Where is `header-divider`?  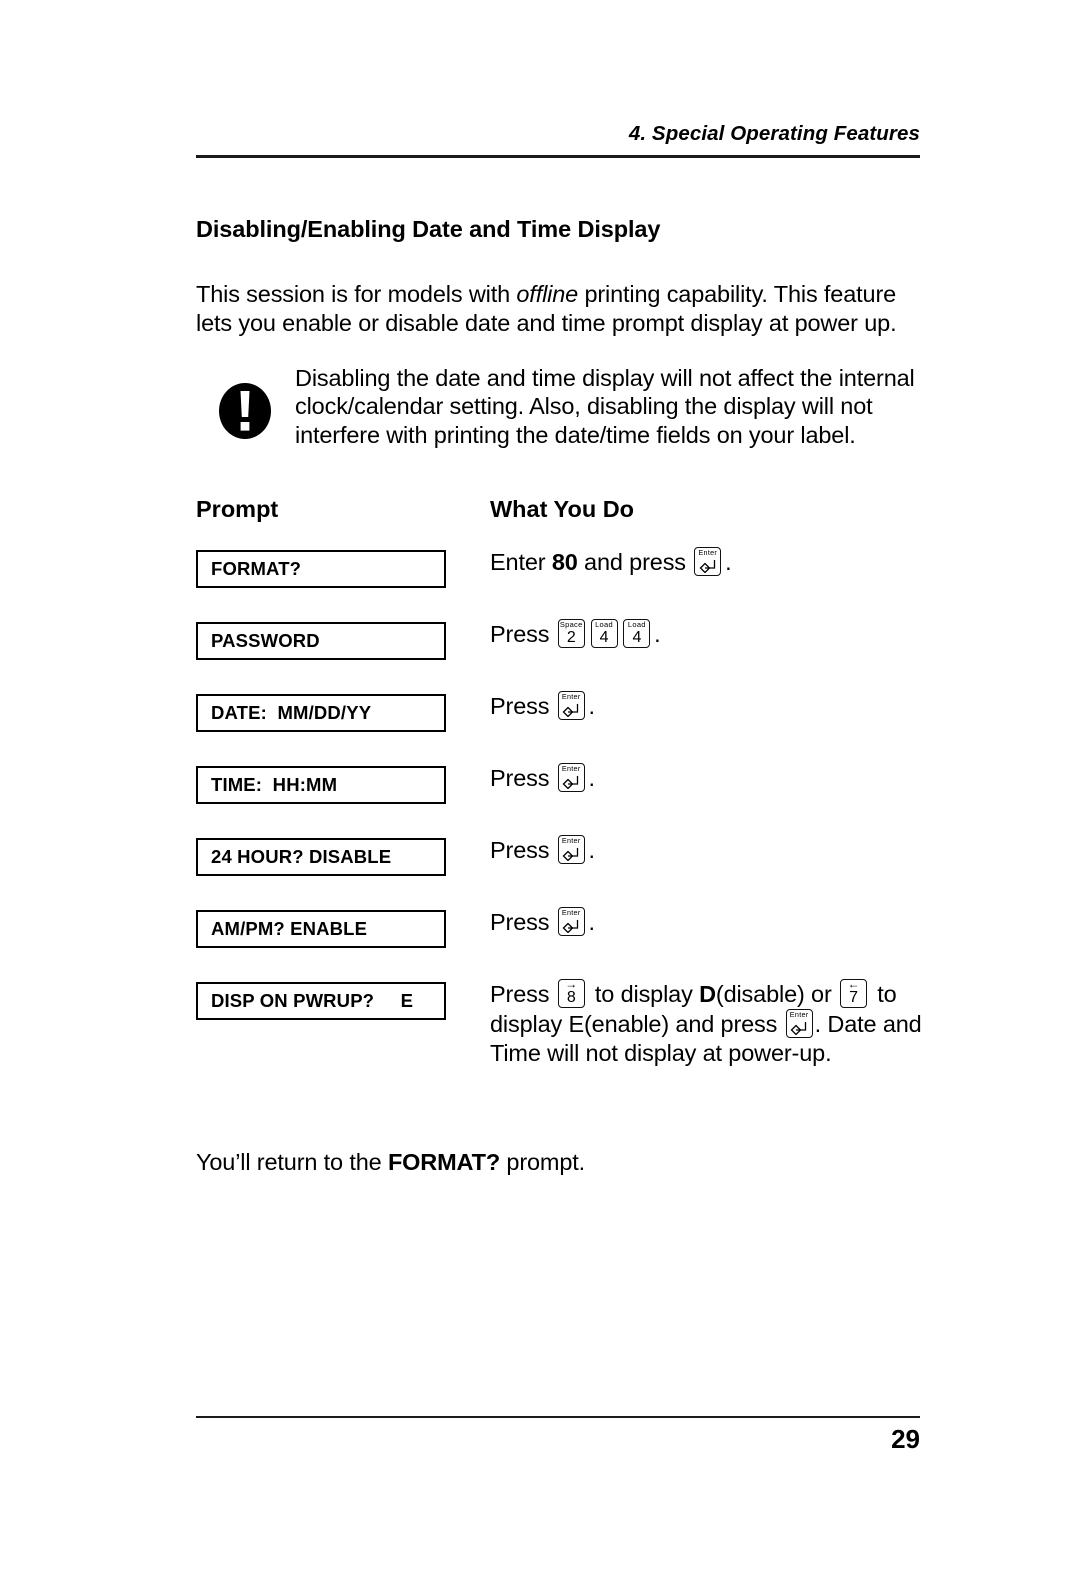
header-divider is located at coordinates (558, 156).